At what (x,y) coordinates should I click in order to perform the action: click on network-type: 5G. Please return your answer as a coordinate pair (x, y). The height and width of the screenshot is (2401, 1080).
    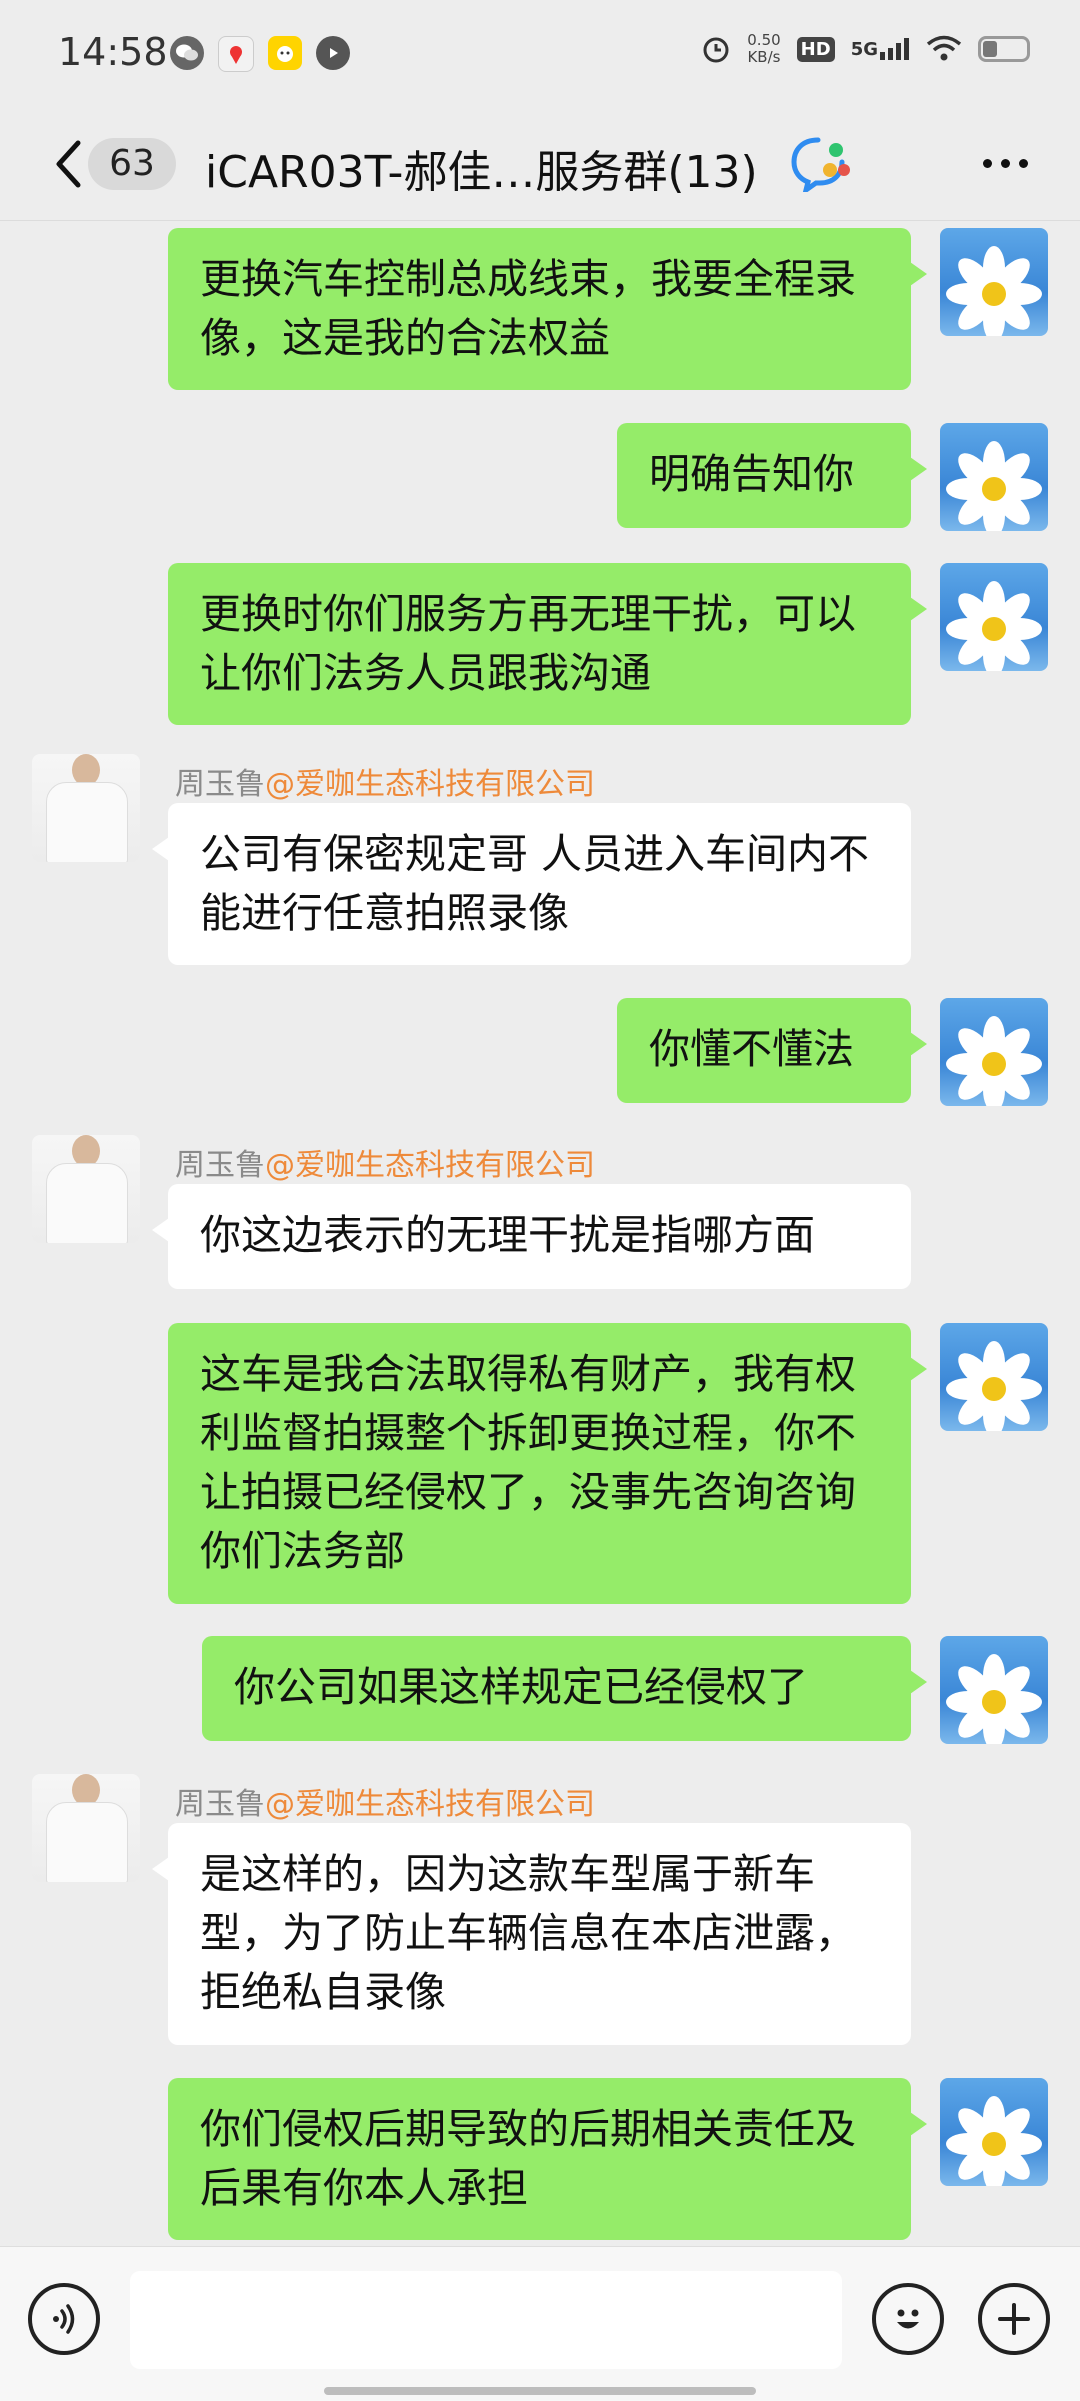
    Looking at the image, I should click on (864, 49).